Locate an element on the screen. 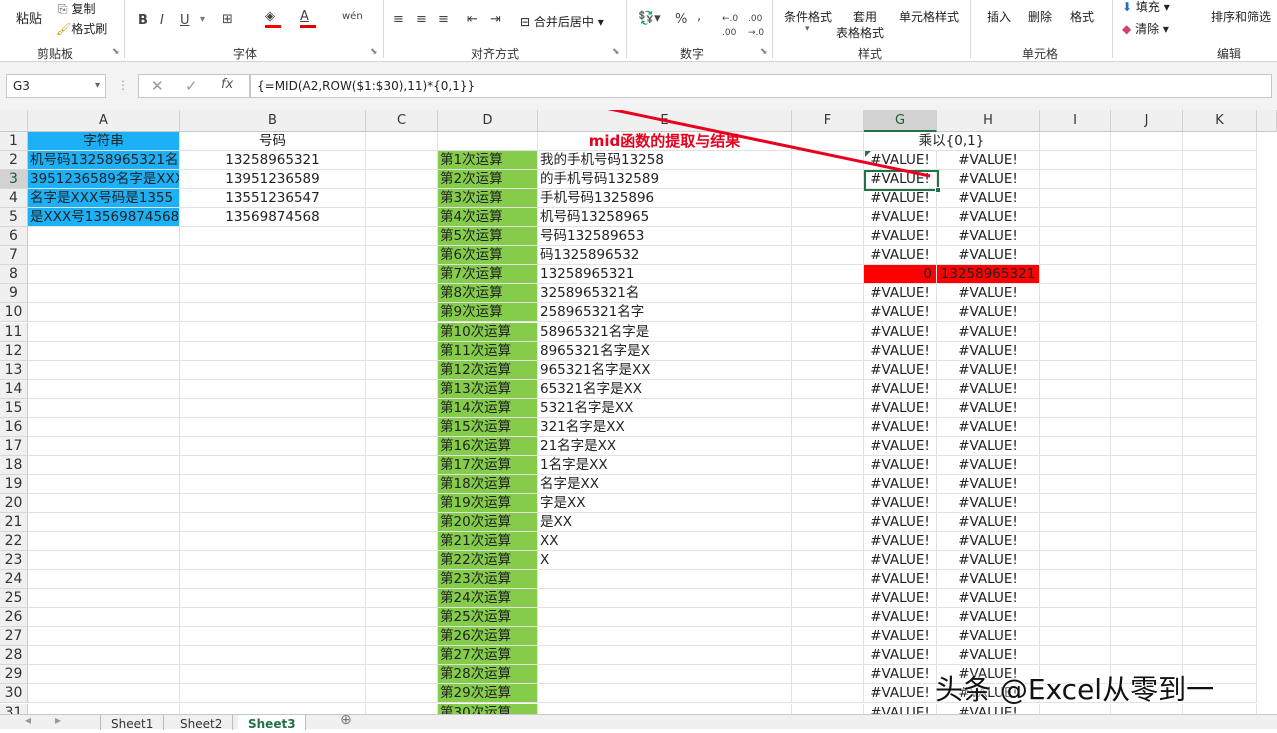  percent-button: % is located at coordinates (681, 20).